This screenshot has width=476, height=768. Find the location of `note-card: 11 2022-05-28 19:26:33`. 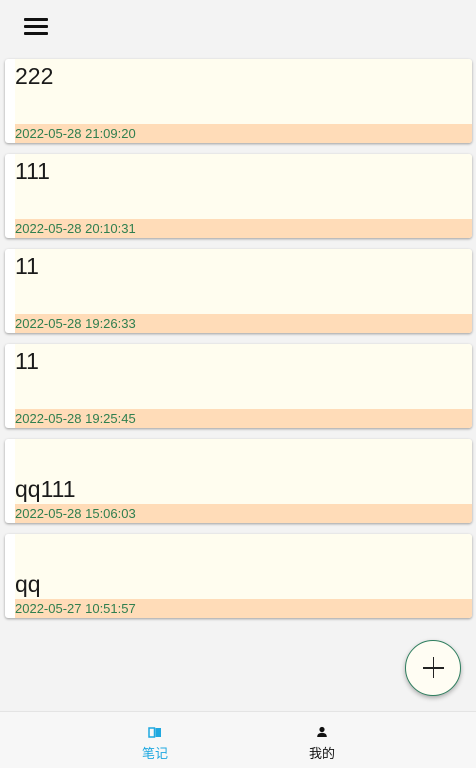

note-card: 11 2022-05-28 19:26:33 is located at coordinates (238, 291).